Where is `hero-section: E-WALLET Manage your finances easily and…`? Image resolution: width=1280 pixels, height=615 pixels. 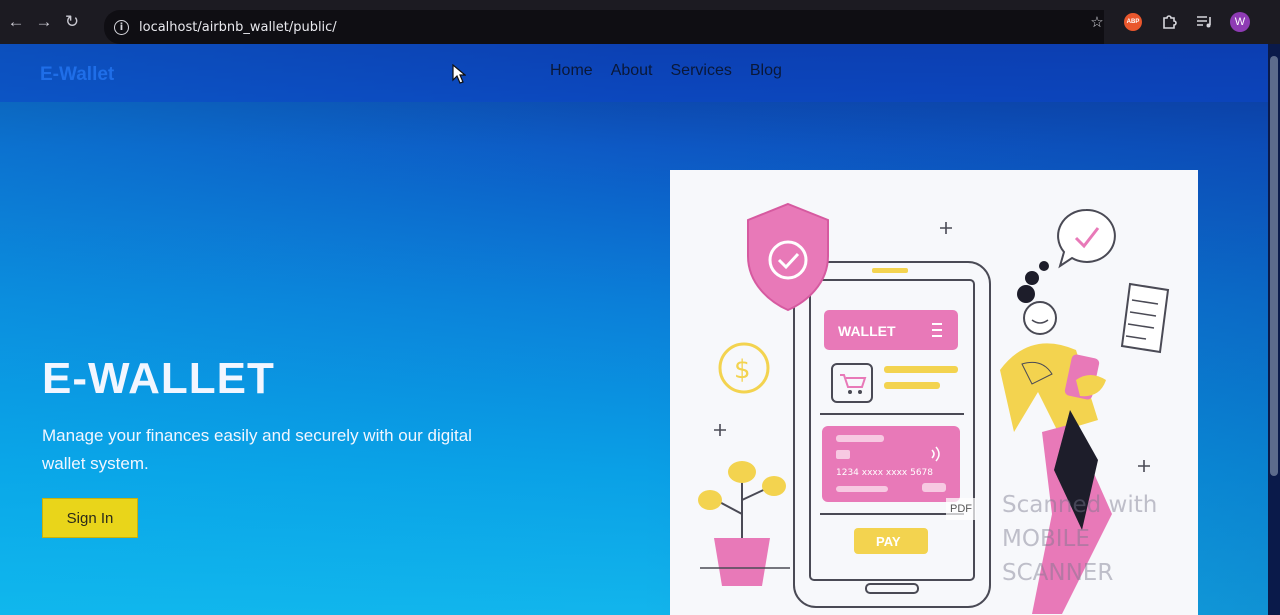
hero-section: E-WALLET Manage your finances easily and… is located at coordinates (262, 446).